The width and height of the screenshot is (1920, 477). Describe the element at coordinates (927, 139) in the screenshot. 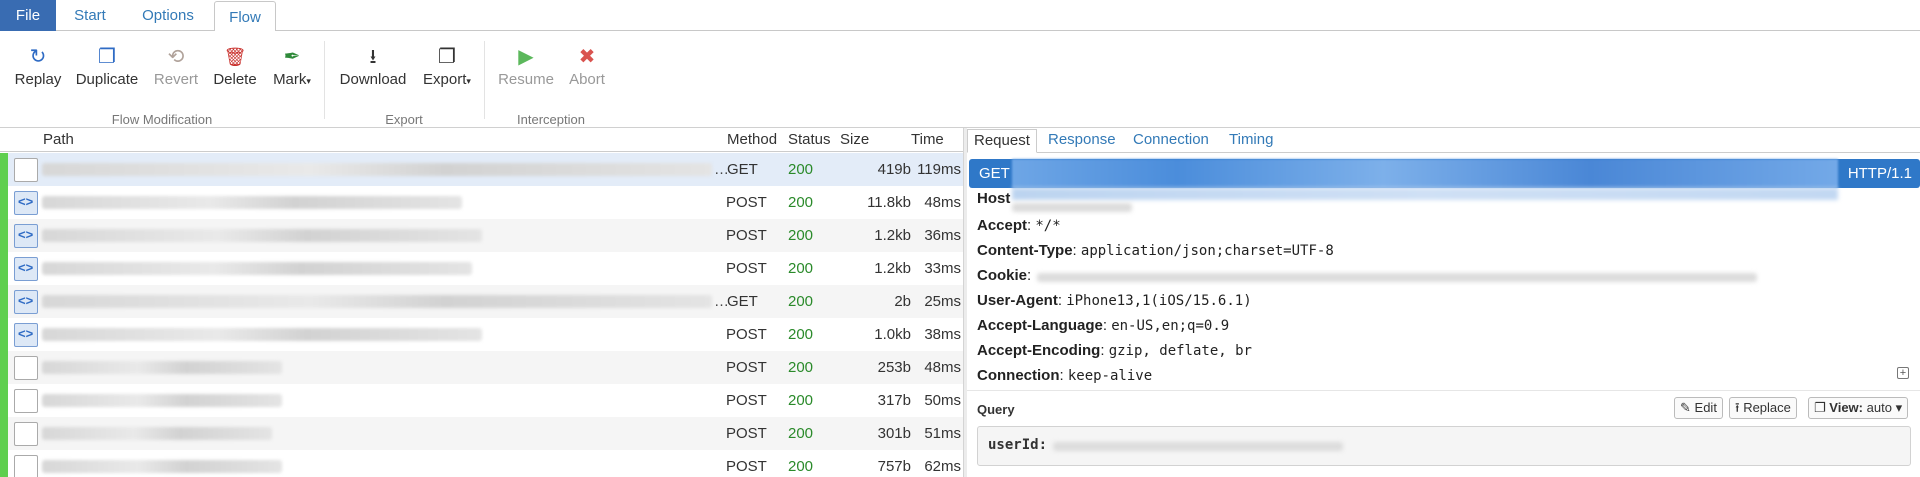

I see `column-header-time: Time` at that location.